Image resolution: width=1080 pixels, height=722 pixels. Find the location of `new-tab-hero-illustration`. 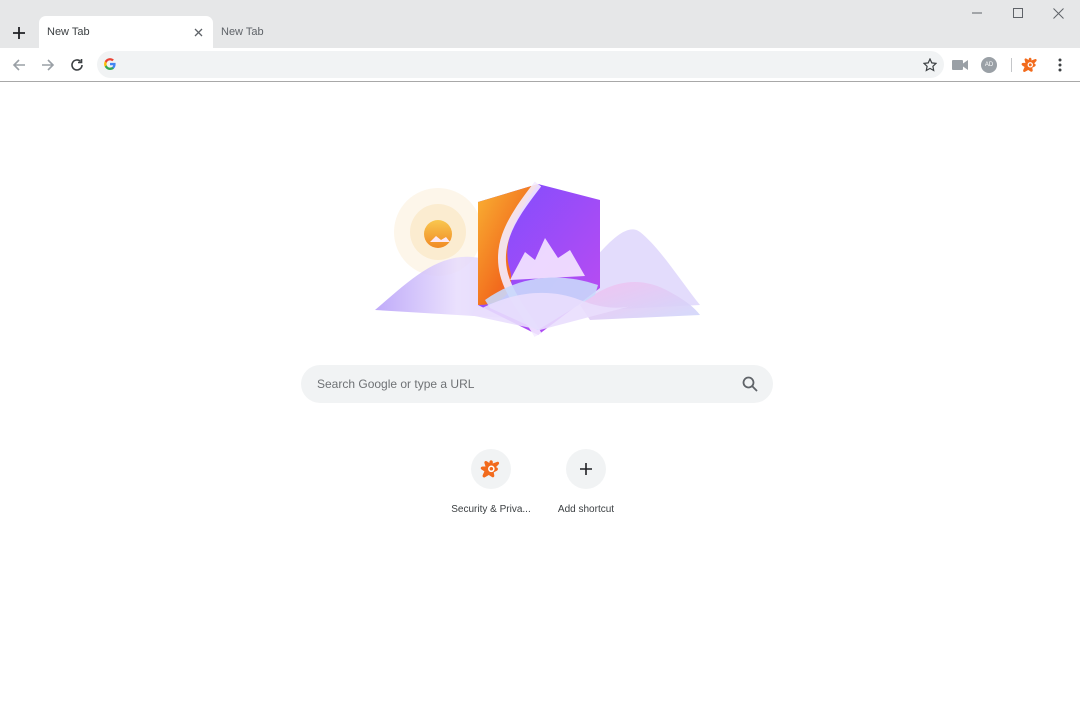

new-tab-hero-illustration is located at coordinates (537, 259).